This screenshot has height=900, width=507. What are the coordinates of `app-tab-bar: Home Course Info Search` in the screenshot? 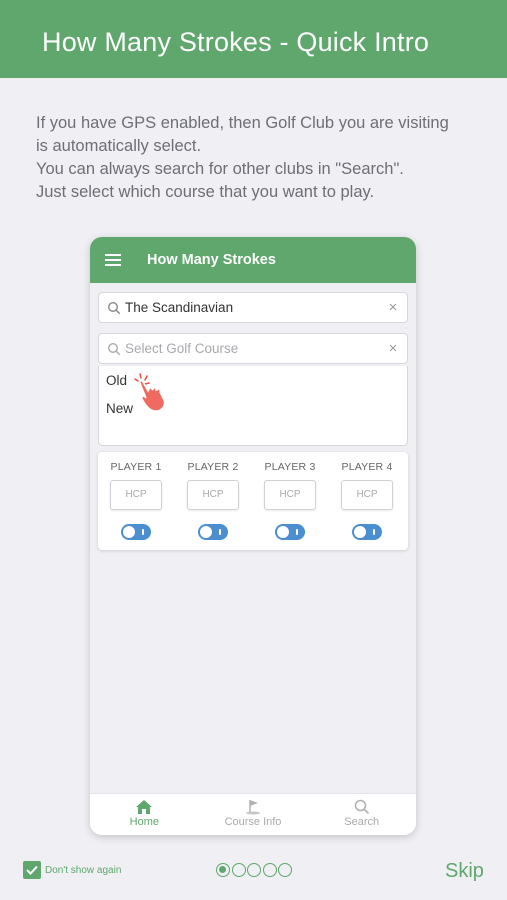 It's located at (253, 814).